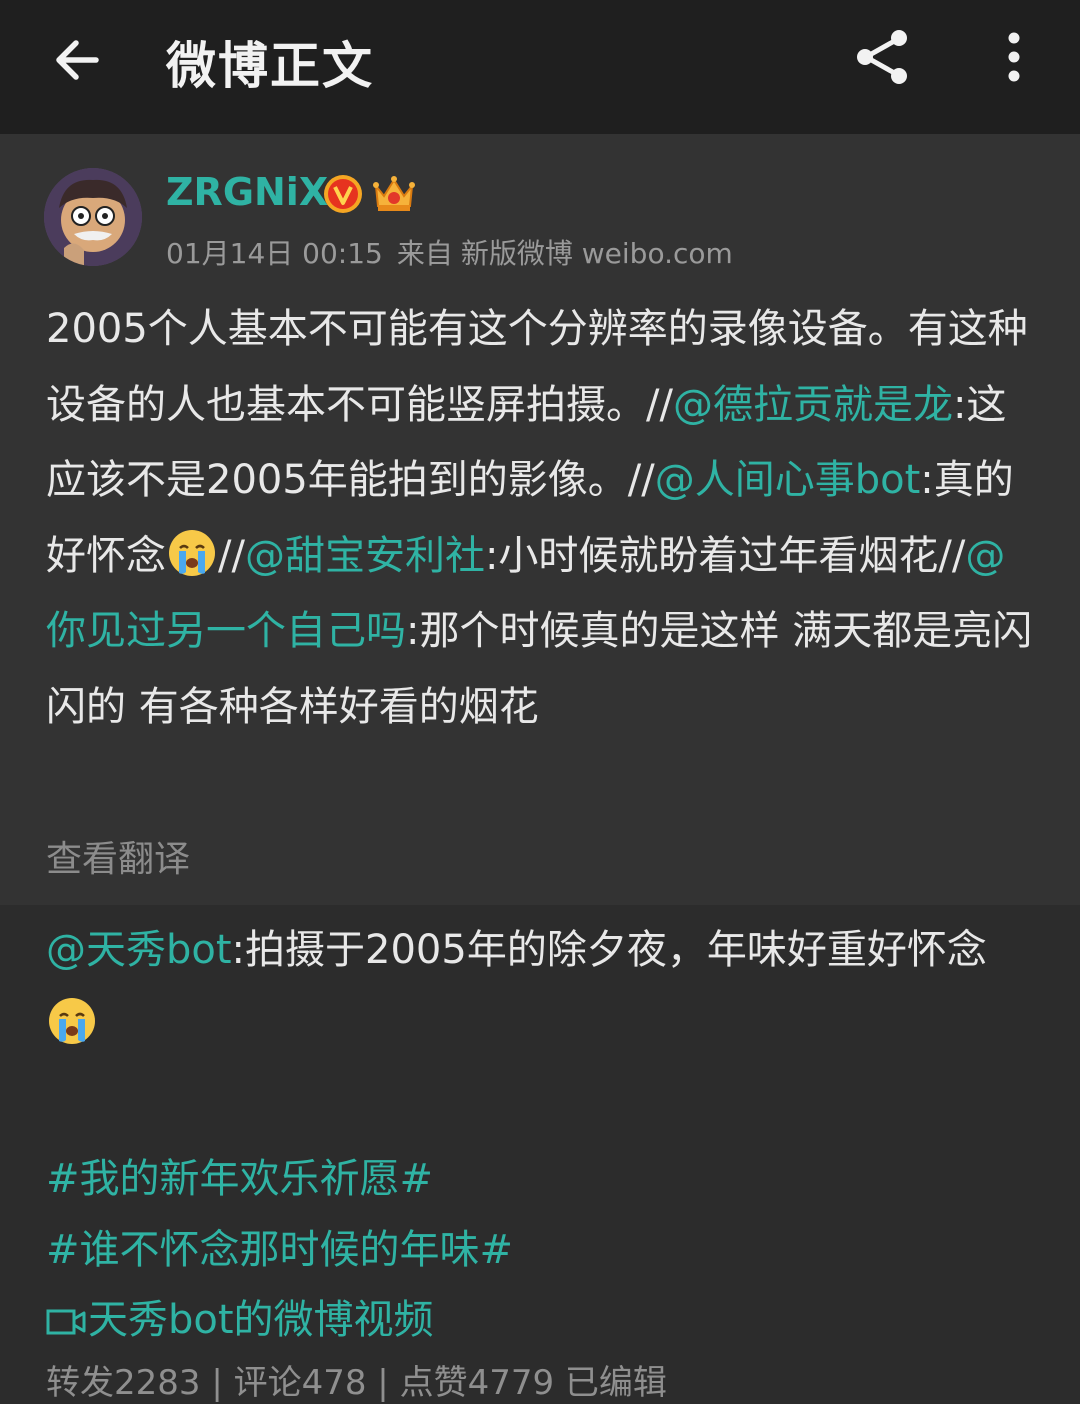 Image resolution: width=1080 pixels, height=1404 pixels. I want to click on original-post-text: @天秀bot:拍摄于2005年的除夕夜，年味好重好怀念, so click(541, 986).